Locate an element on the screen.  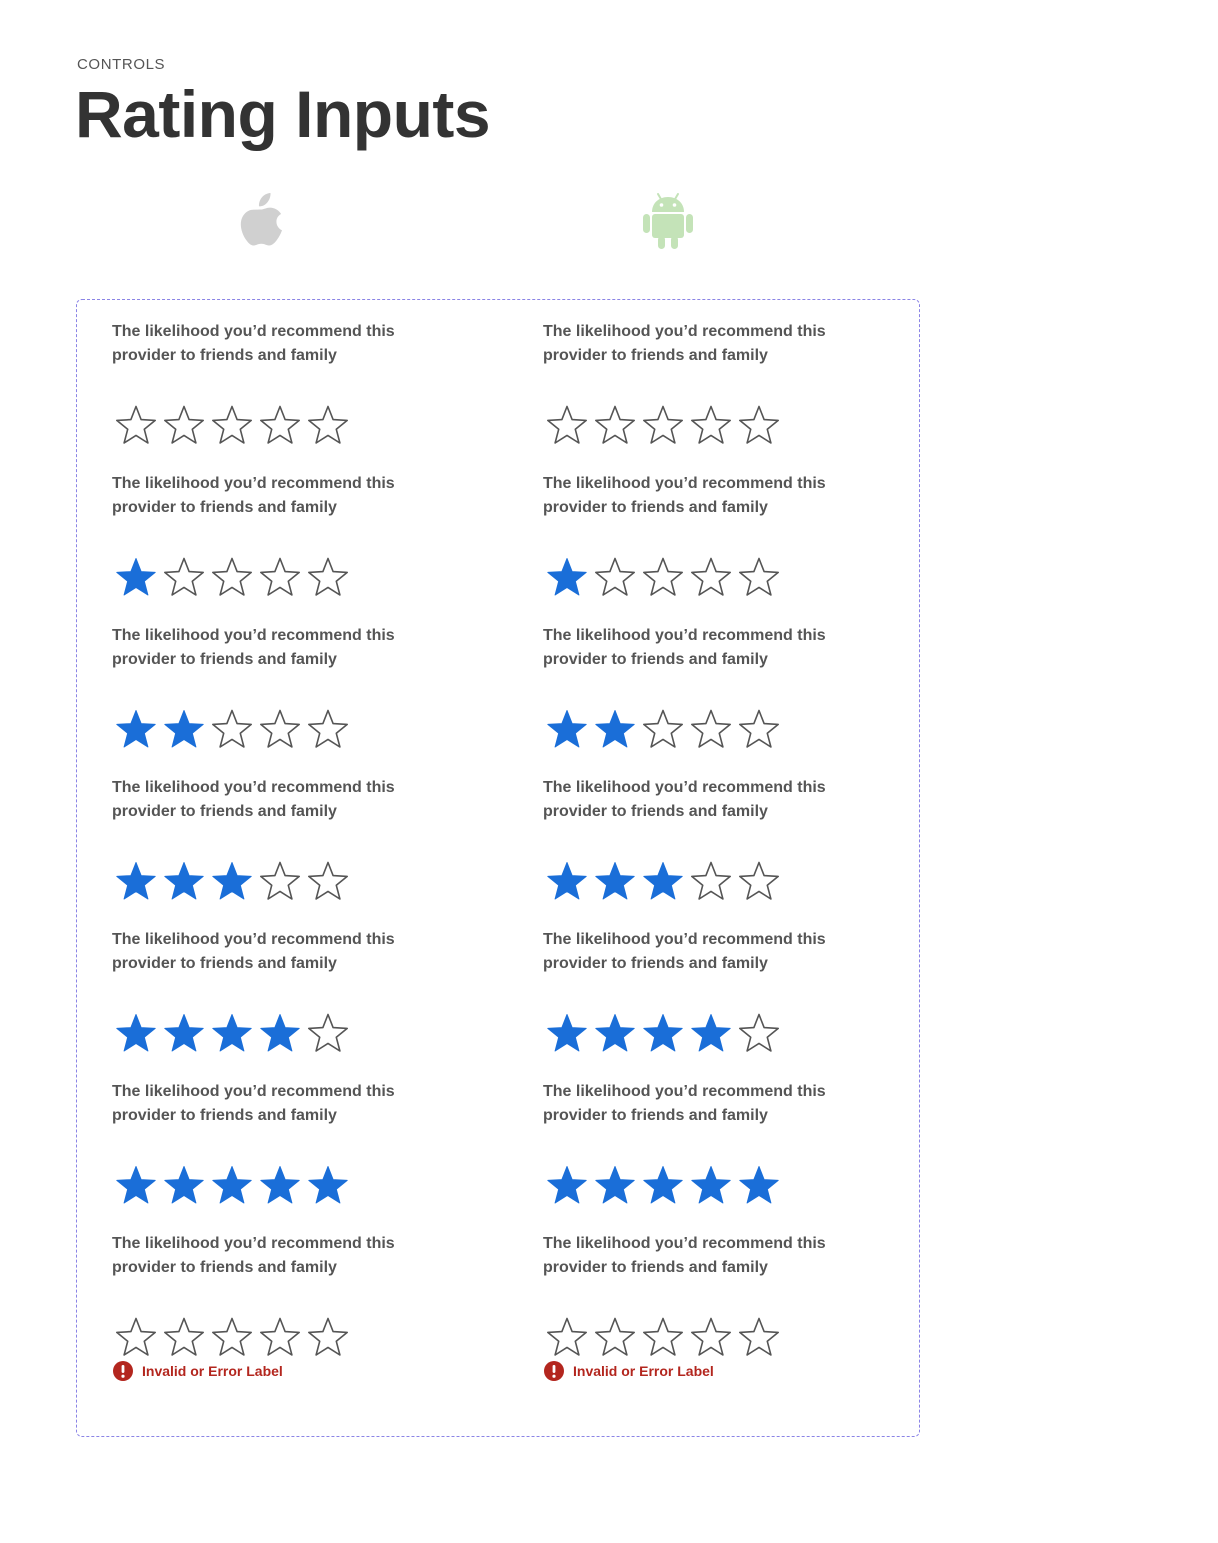
error-label: Invalid or Error Label is located at coordinates (643, 1371).